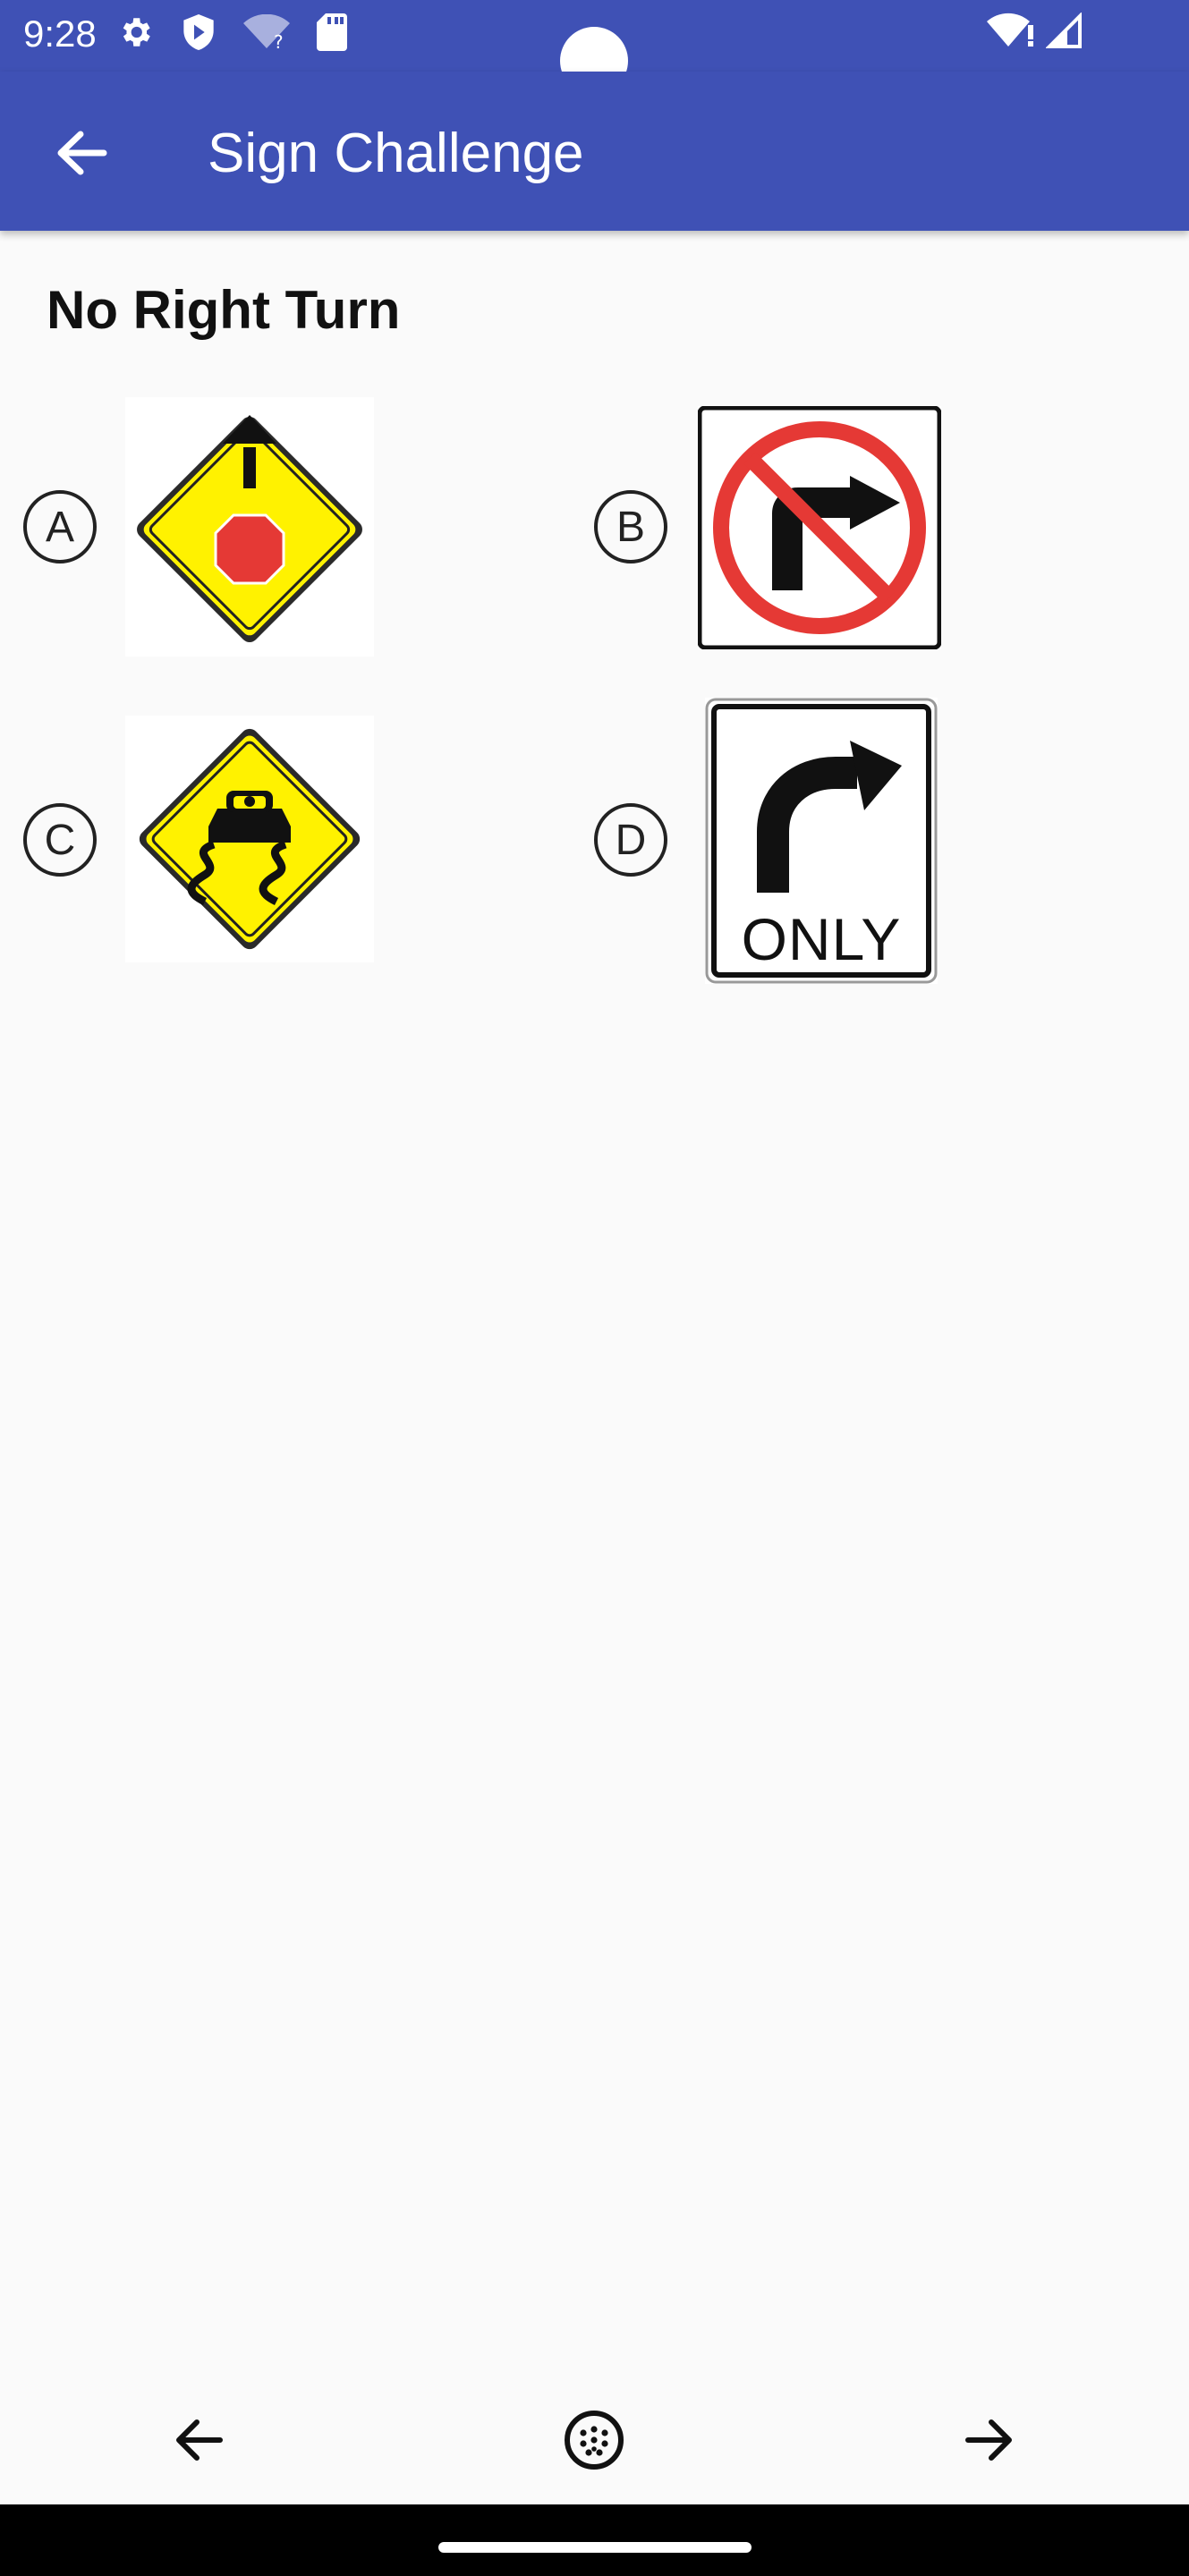 This screenshot has width=1189, height=2576. I want to click on wifi-question-icon: ?, so click(266, 34).